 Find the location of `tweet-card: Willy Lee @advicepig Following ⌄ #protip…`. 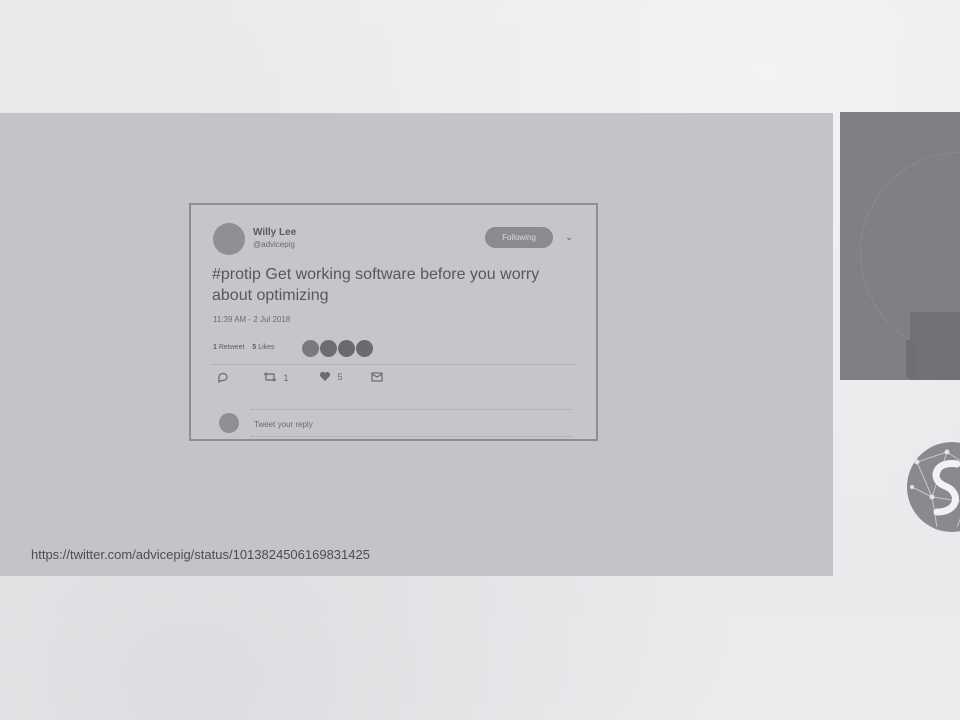

tweet-card: Willy Lee @advicepig Following ⌄ #protip… is located at coordinates (393, 322).